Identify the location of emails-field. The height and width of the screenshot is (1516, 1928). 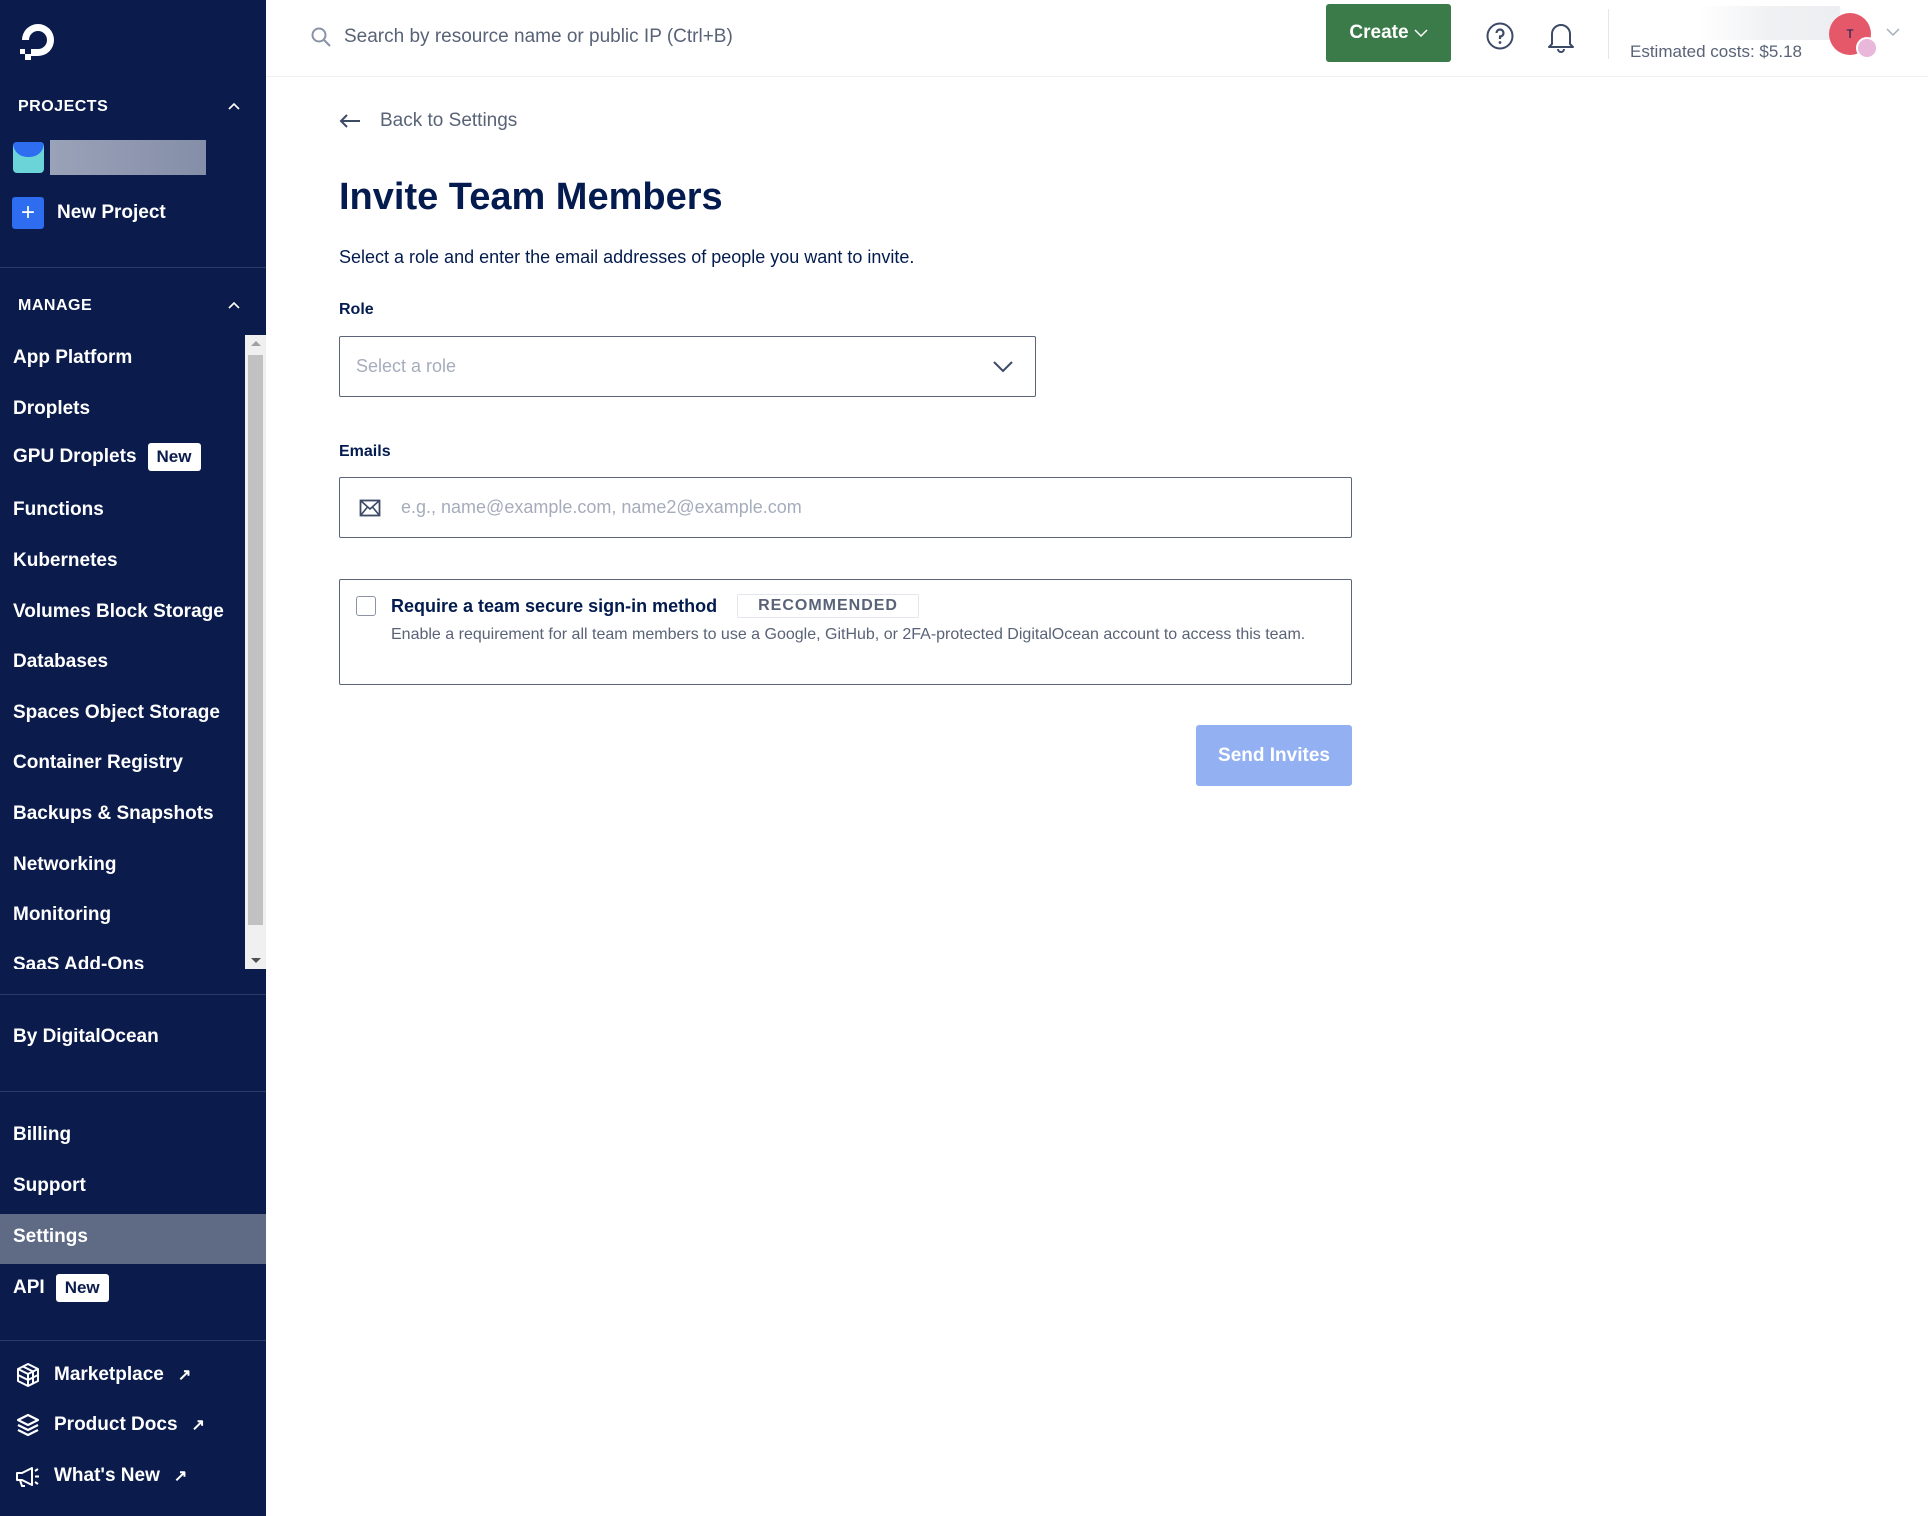
(845, 507).